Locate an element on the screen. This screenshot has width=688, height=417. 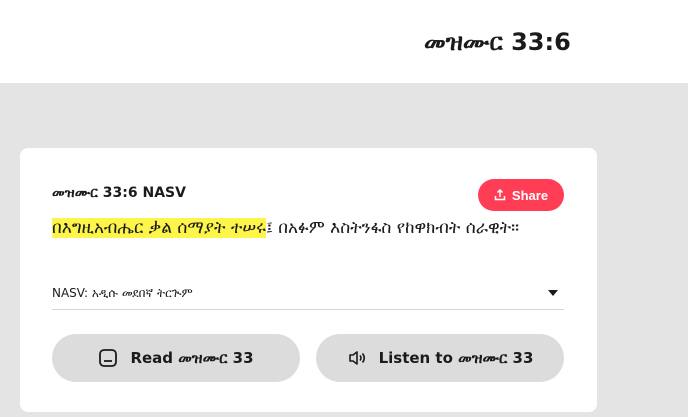
version-dropdown: NASV: አዲሱ መደበኛ ትርጒም is located at coordinates (308, 294).